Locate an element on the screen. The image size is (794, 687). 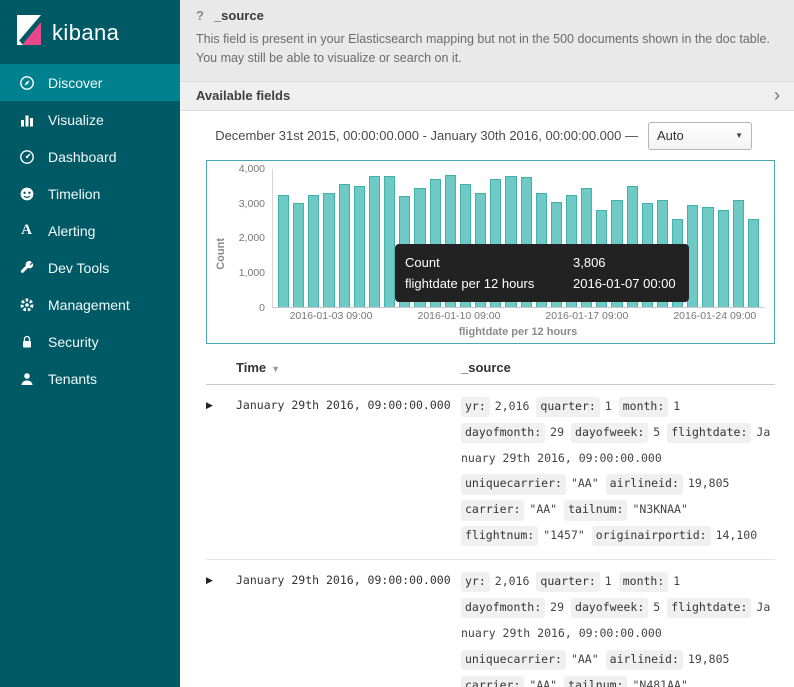
field-name-badge: carrier: is located at coordinates (493, 510).